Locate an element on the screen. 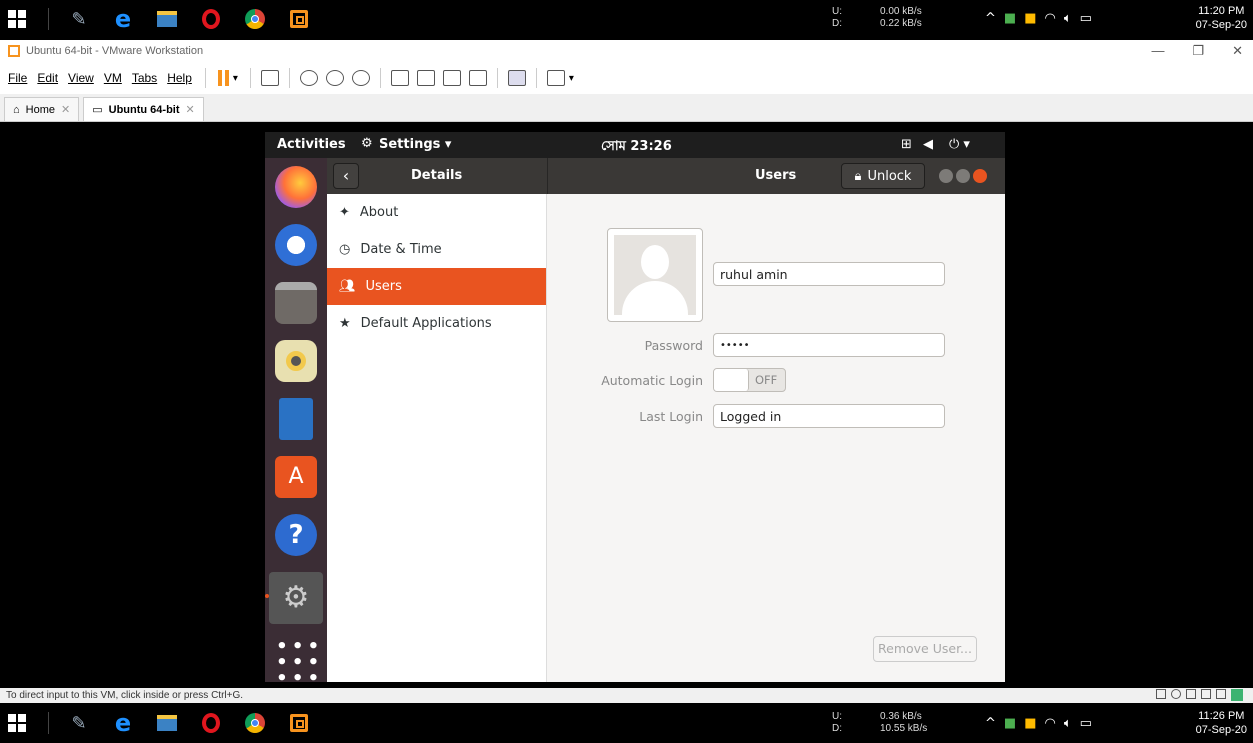 This screenshot has width=1253, height=743. full-name-field: ruhul amin is located at coordinates (829, 274).